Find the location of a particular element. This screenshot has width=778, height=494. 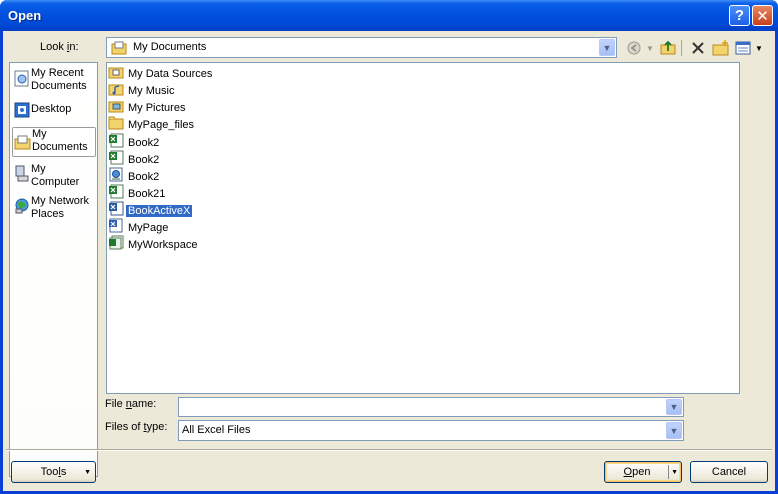

place-my-network-places: My Network Places is located at coordinates (54, 208).